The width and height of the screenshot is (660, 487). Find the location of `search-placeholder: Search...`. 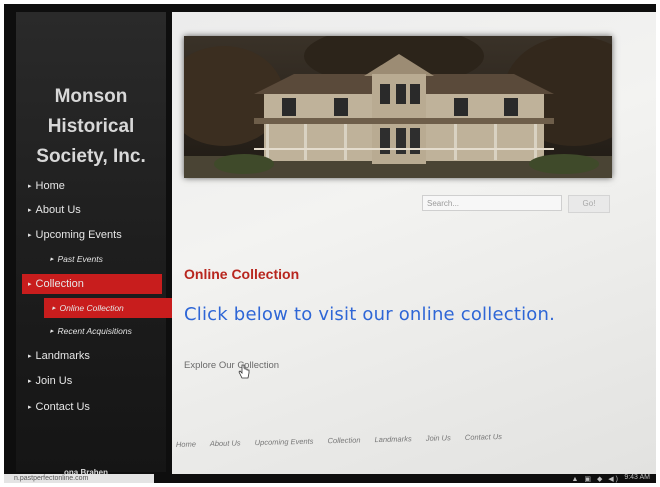

search-placeholder: Search... is located at coordinates (443, 203).